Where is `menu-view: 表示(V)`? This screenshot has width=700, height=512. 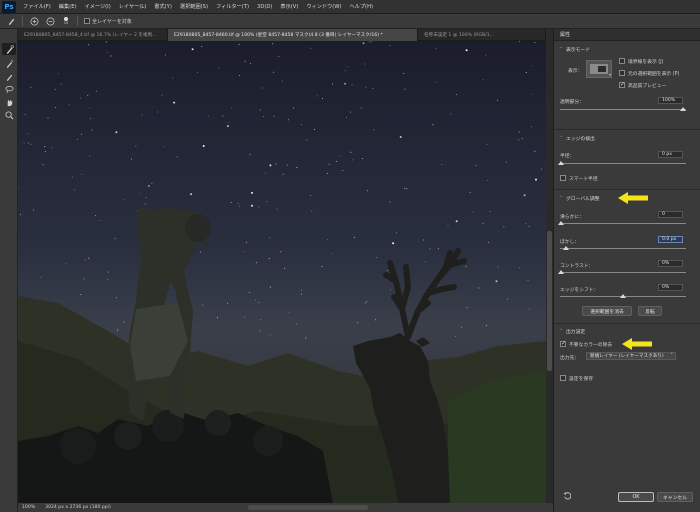
menu-view: 表示(V) is located at coordinates (289, 6).